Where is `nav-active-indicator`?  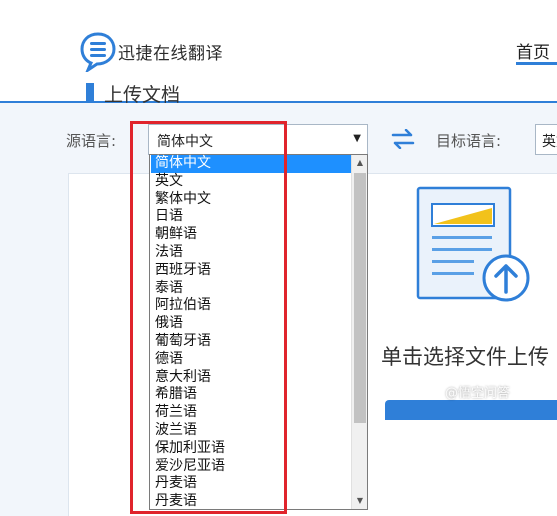
nav-active-indicator is located at coordinates (536, 63).